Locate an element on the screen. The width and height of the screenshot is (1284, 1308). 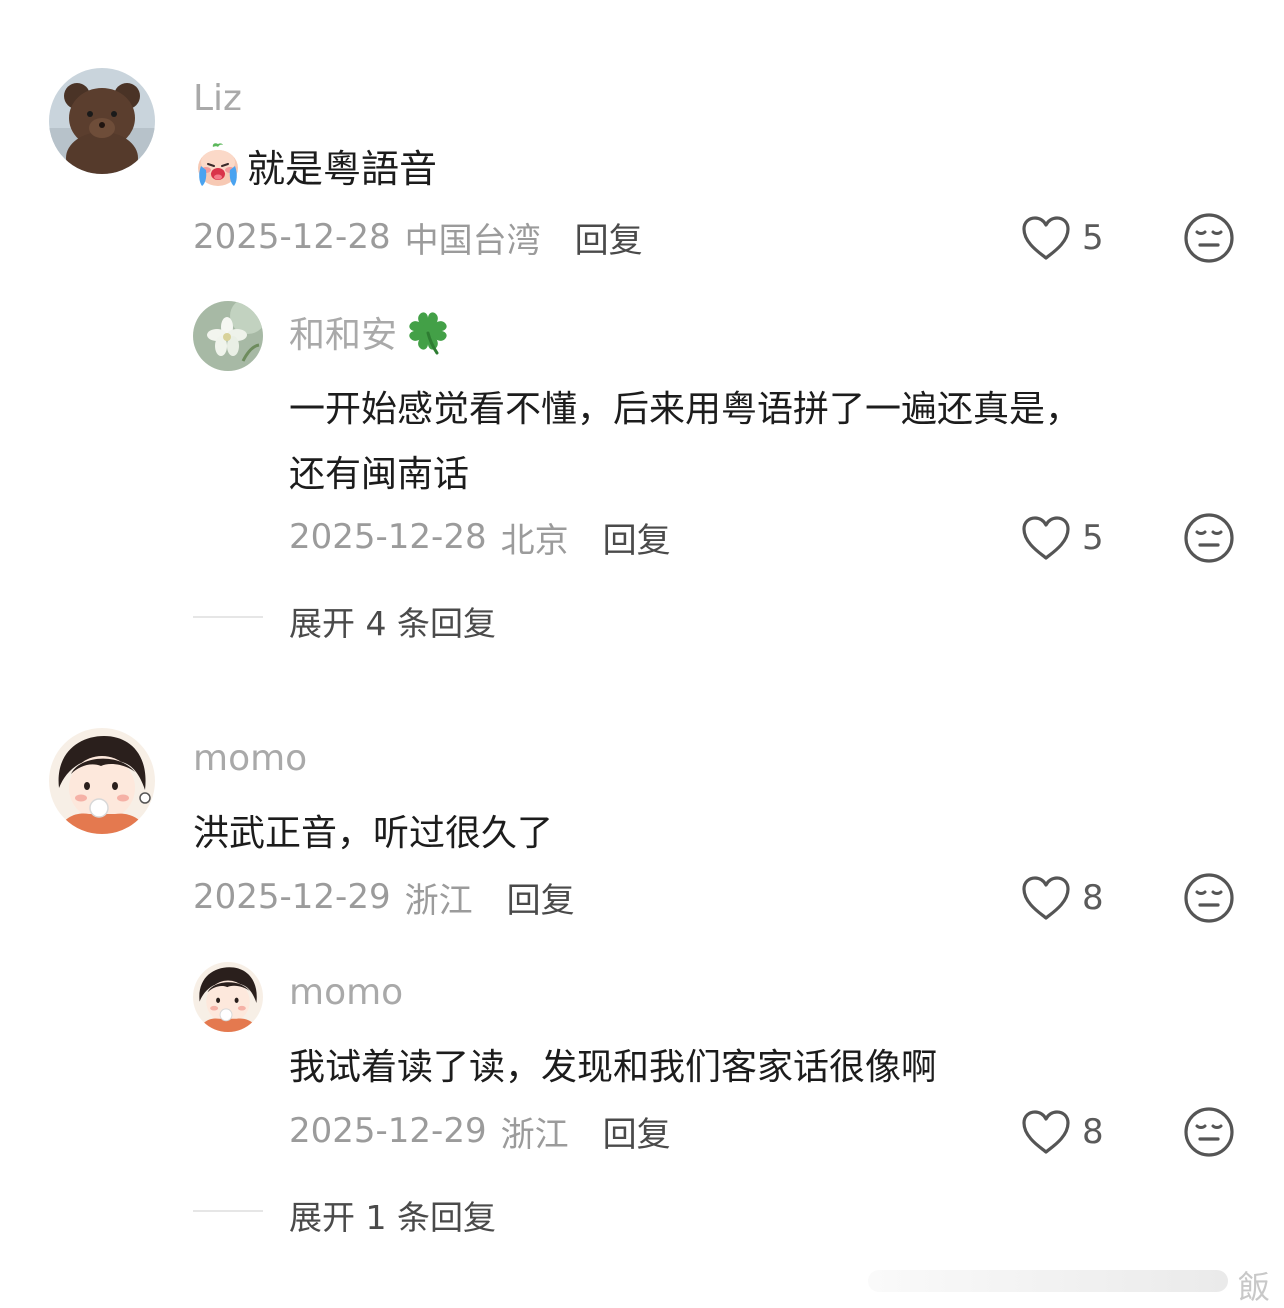
reply-location: 浙江 is located at coordinates (534, 1134).